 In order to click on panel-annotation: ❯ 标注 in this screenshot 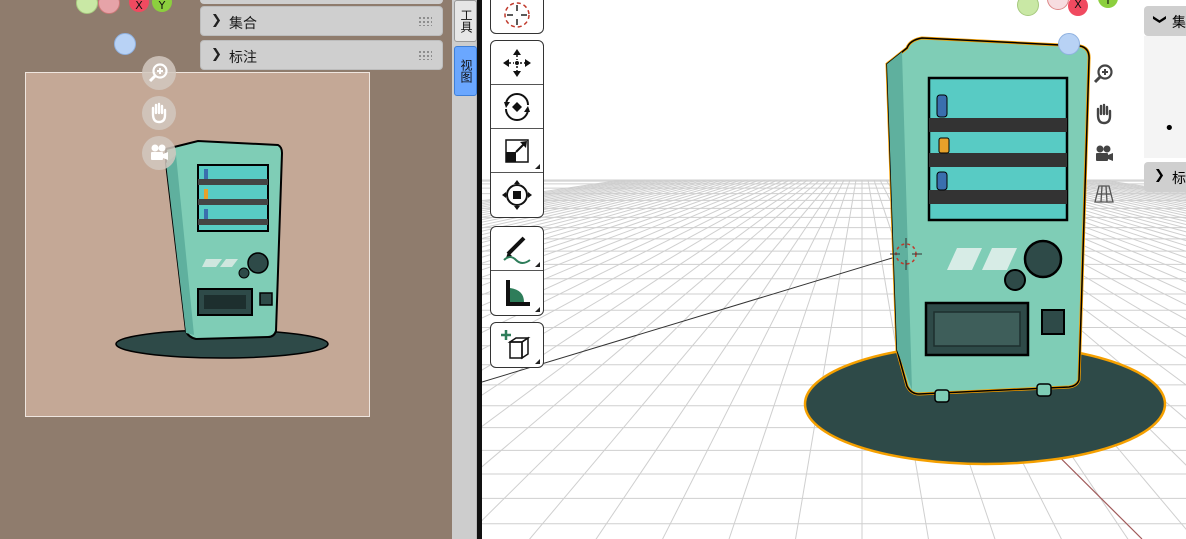, I will do `click(321, 55)`.